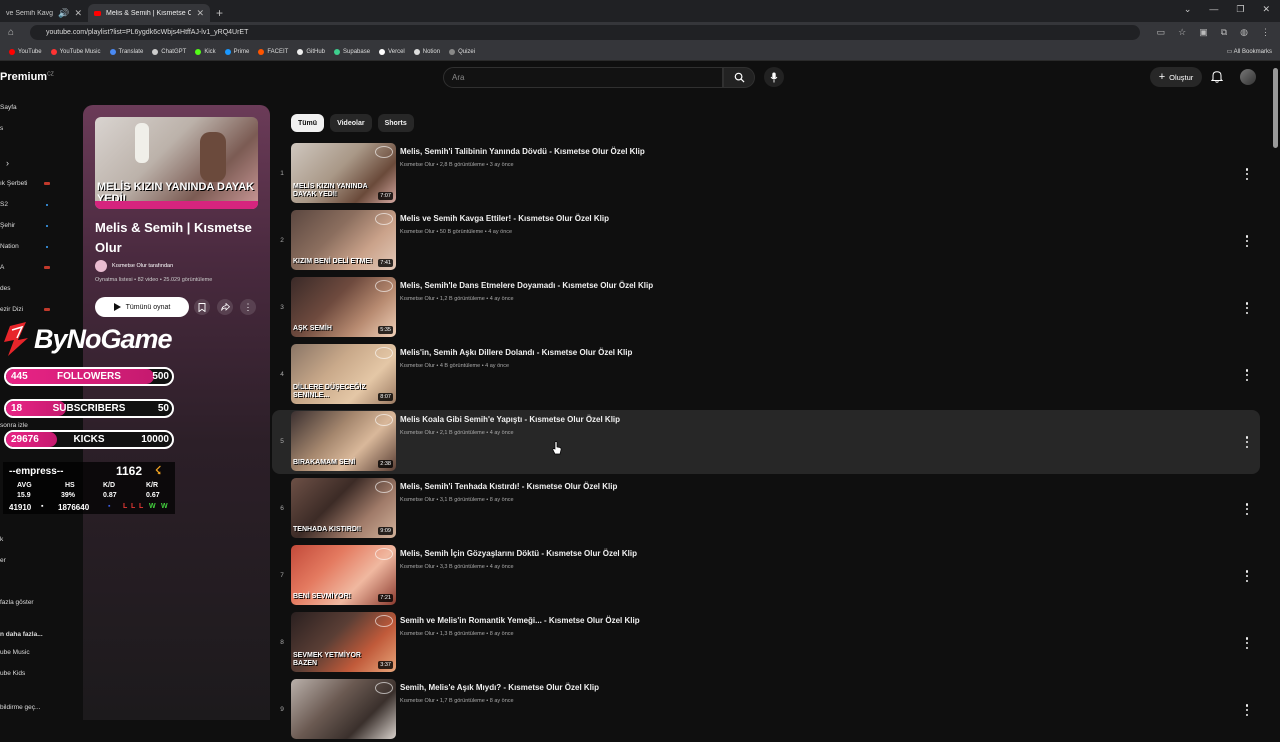 This screenshot has height=742, width=1280. Describe the element at coordinates (1248, 77) in the screenshot. I see `account-avatar` at that location.